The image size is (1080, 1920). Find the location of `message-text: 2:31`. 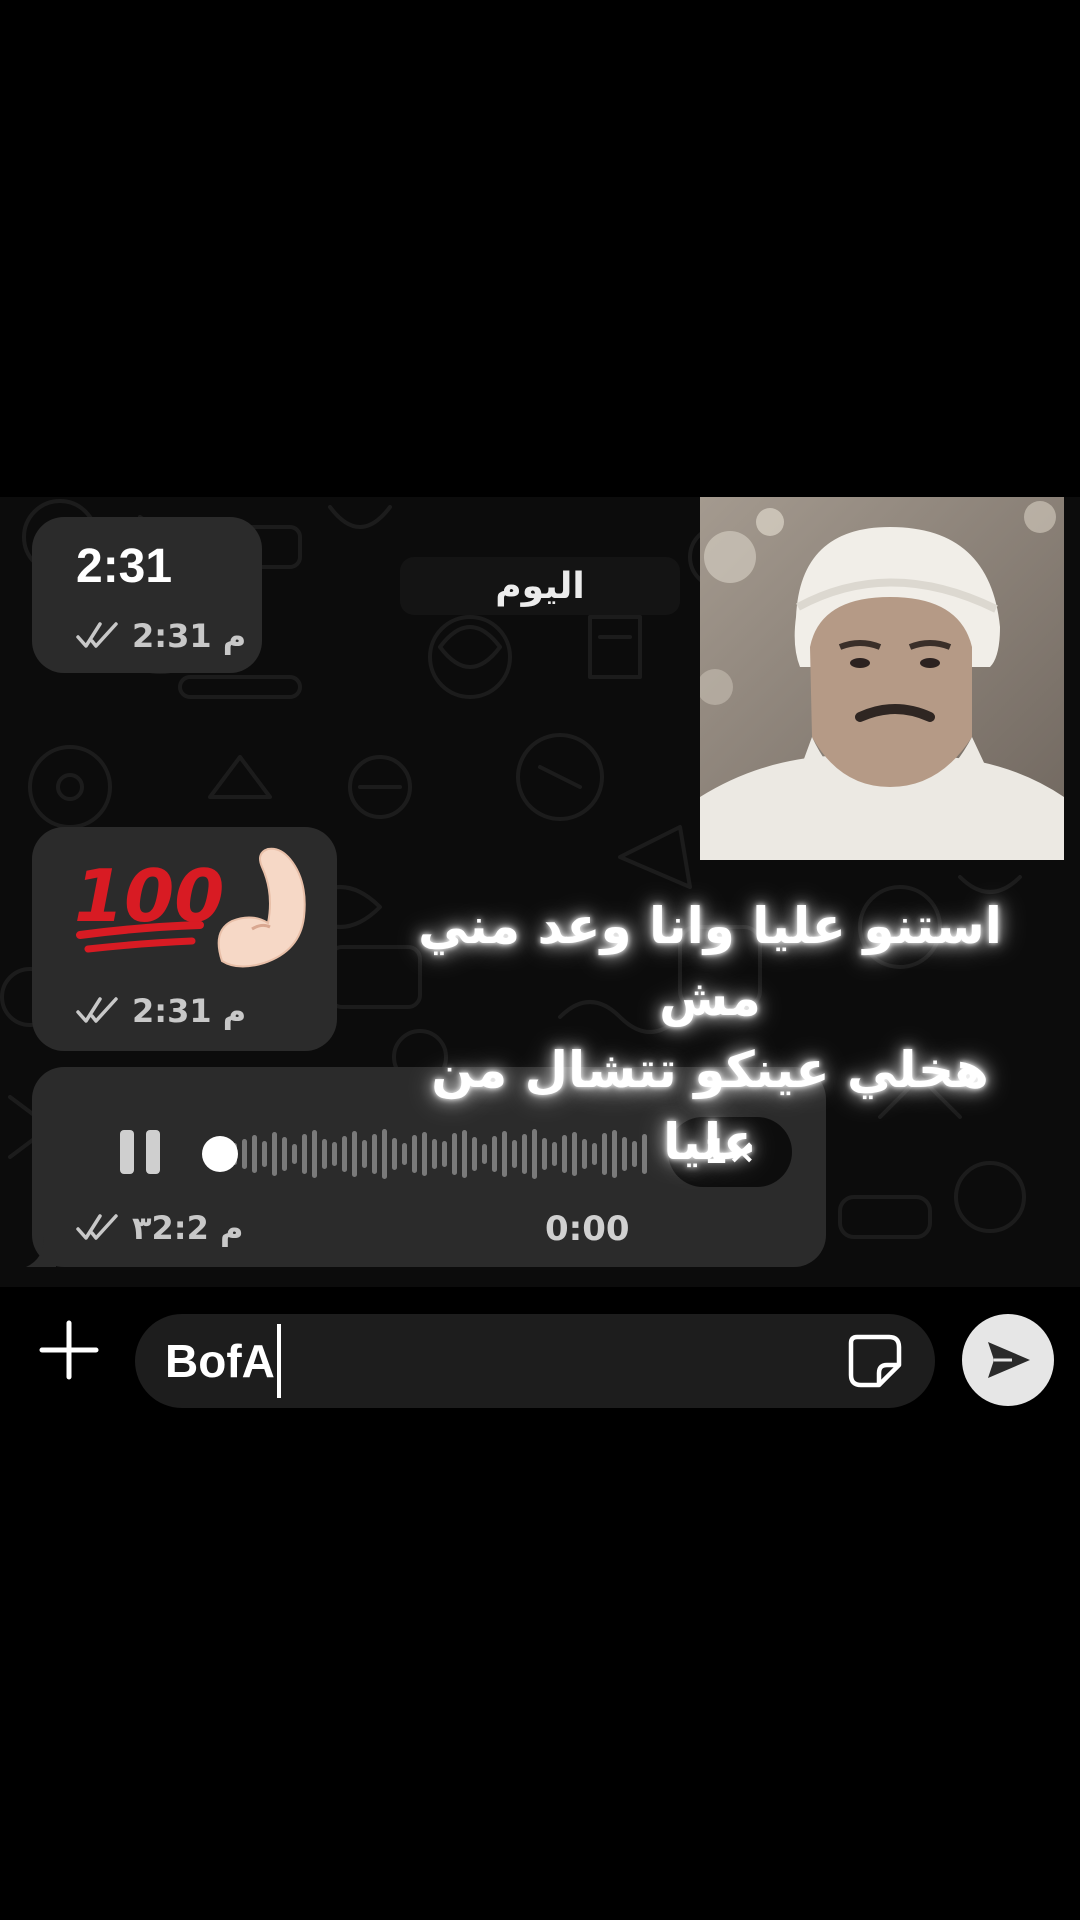

message-text: 2:31 is located at coordinates (124, 566).